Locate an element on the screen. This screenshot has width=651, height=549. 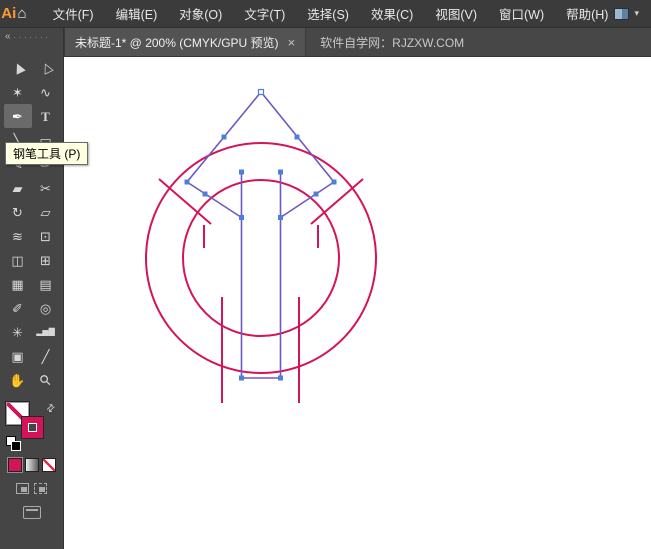
collapse-panel-icon: « is located at coordinates (8, 36).